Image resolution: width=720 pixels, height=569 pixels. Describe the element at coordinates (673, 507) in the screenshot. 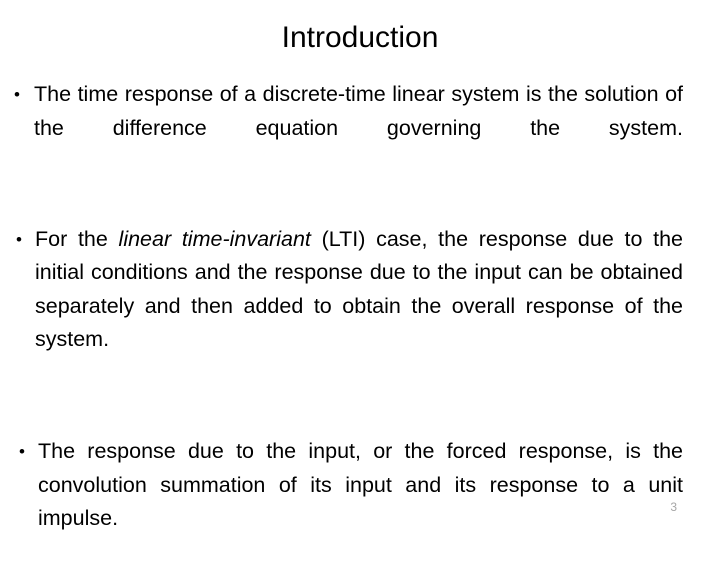

I see `page-number: 3` at that location.